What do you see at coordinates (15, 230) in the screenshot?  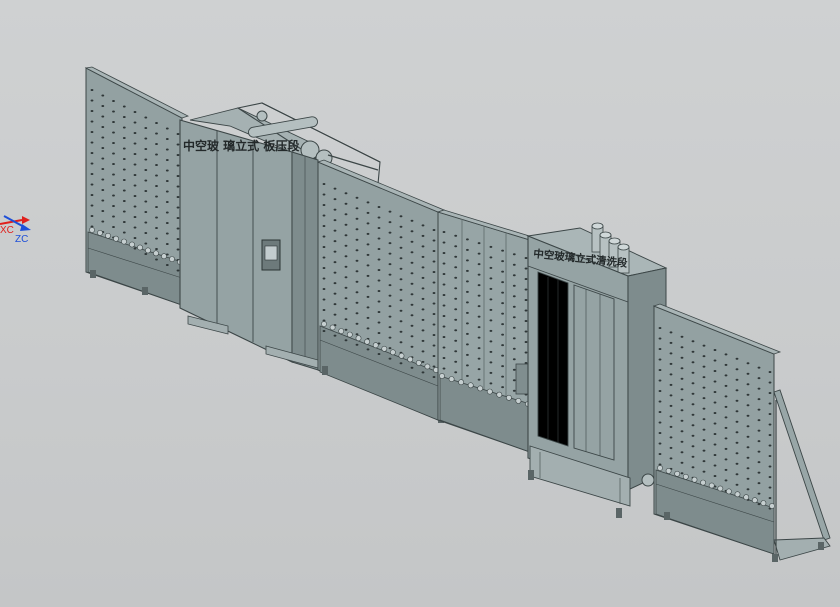 I see `coordinate-triad: XC ZC` at bounding box center [15, 230].